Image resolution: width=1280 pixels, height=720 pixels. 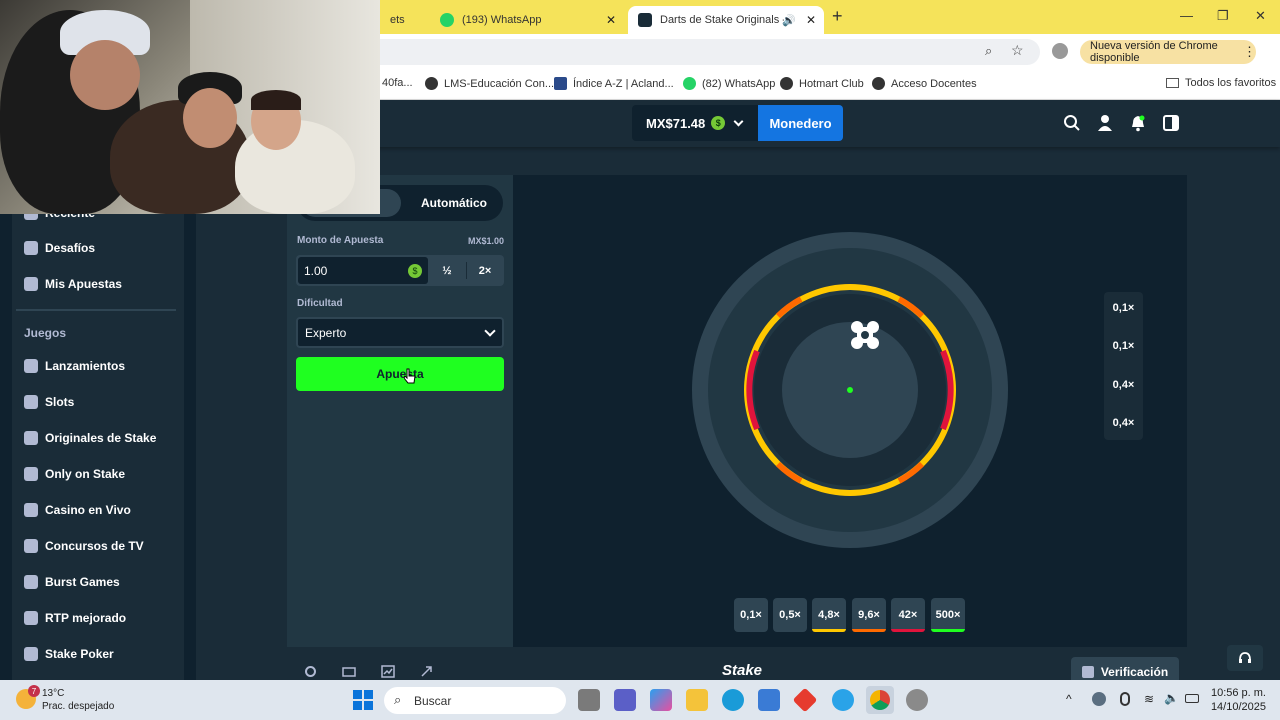 I want to click on sidebar-item-stake-poker: Stake Poker, so click(x=69, y=654).